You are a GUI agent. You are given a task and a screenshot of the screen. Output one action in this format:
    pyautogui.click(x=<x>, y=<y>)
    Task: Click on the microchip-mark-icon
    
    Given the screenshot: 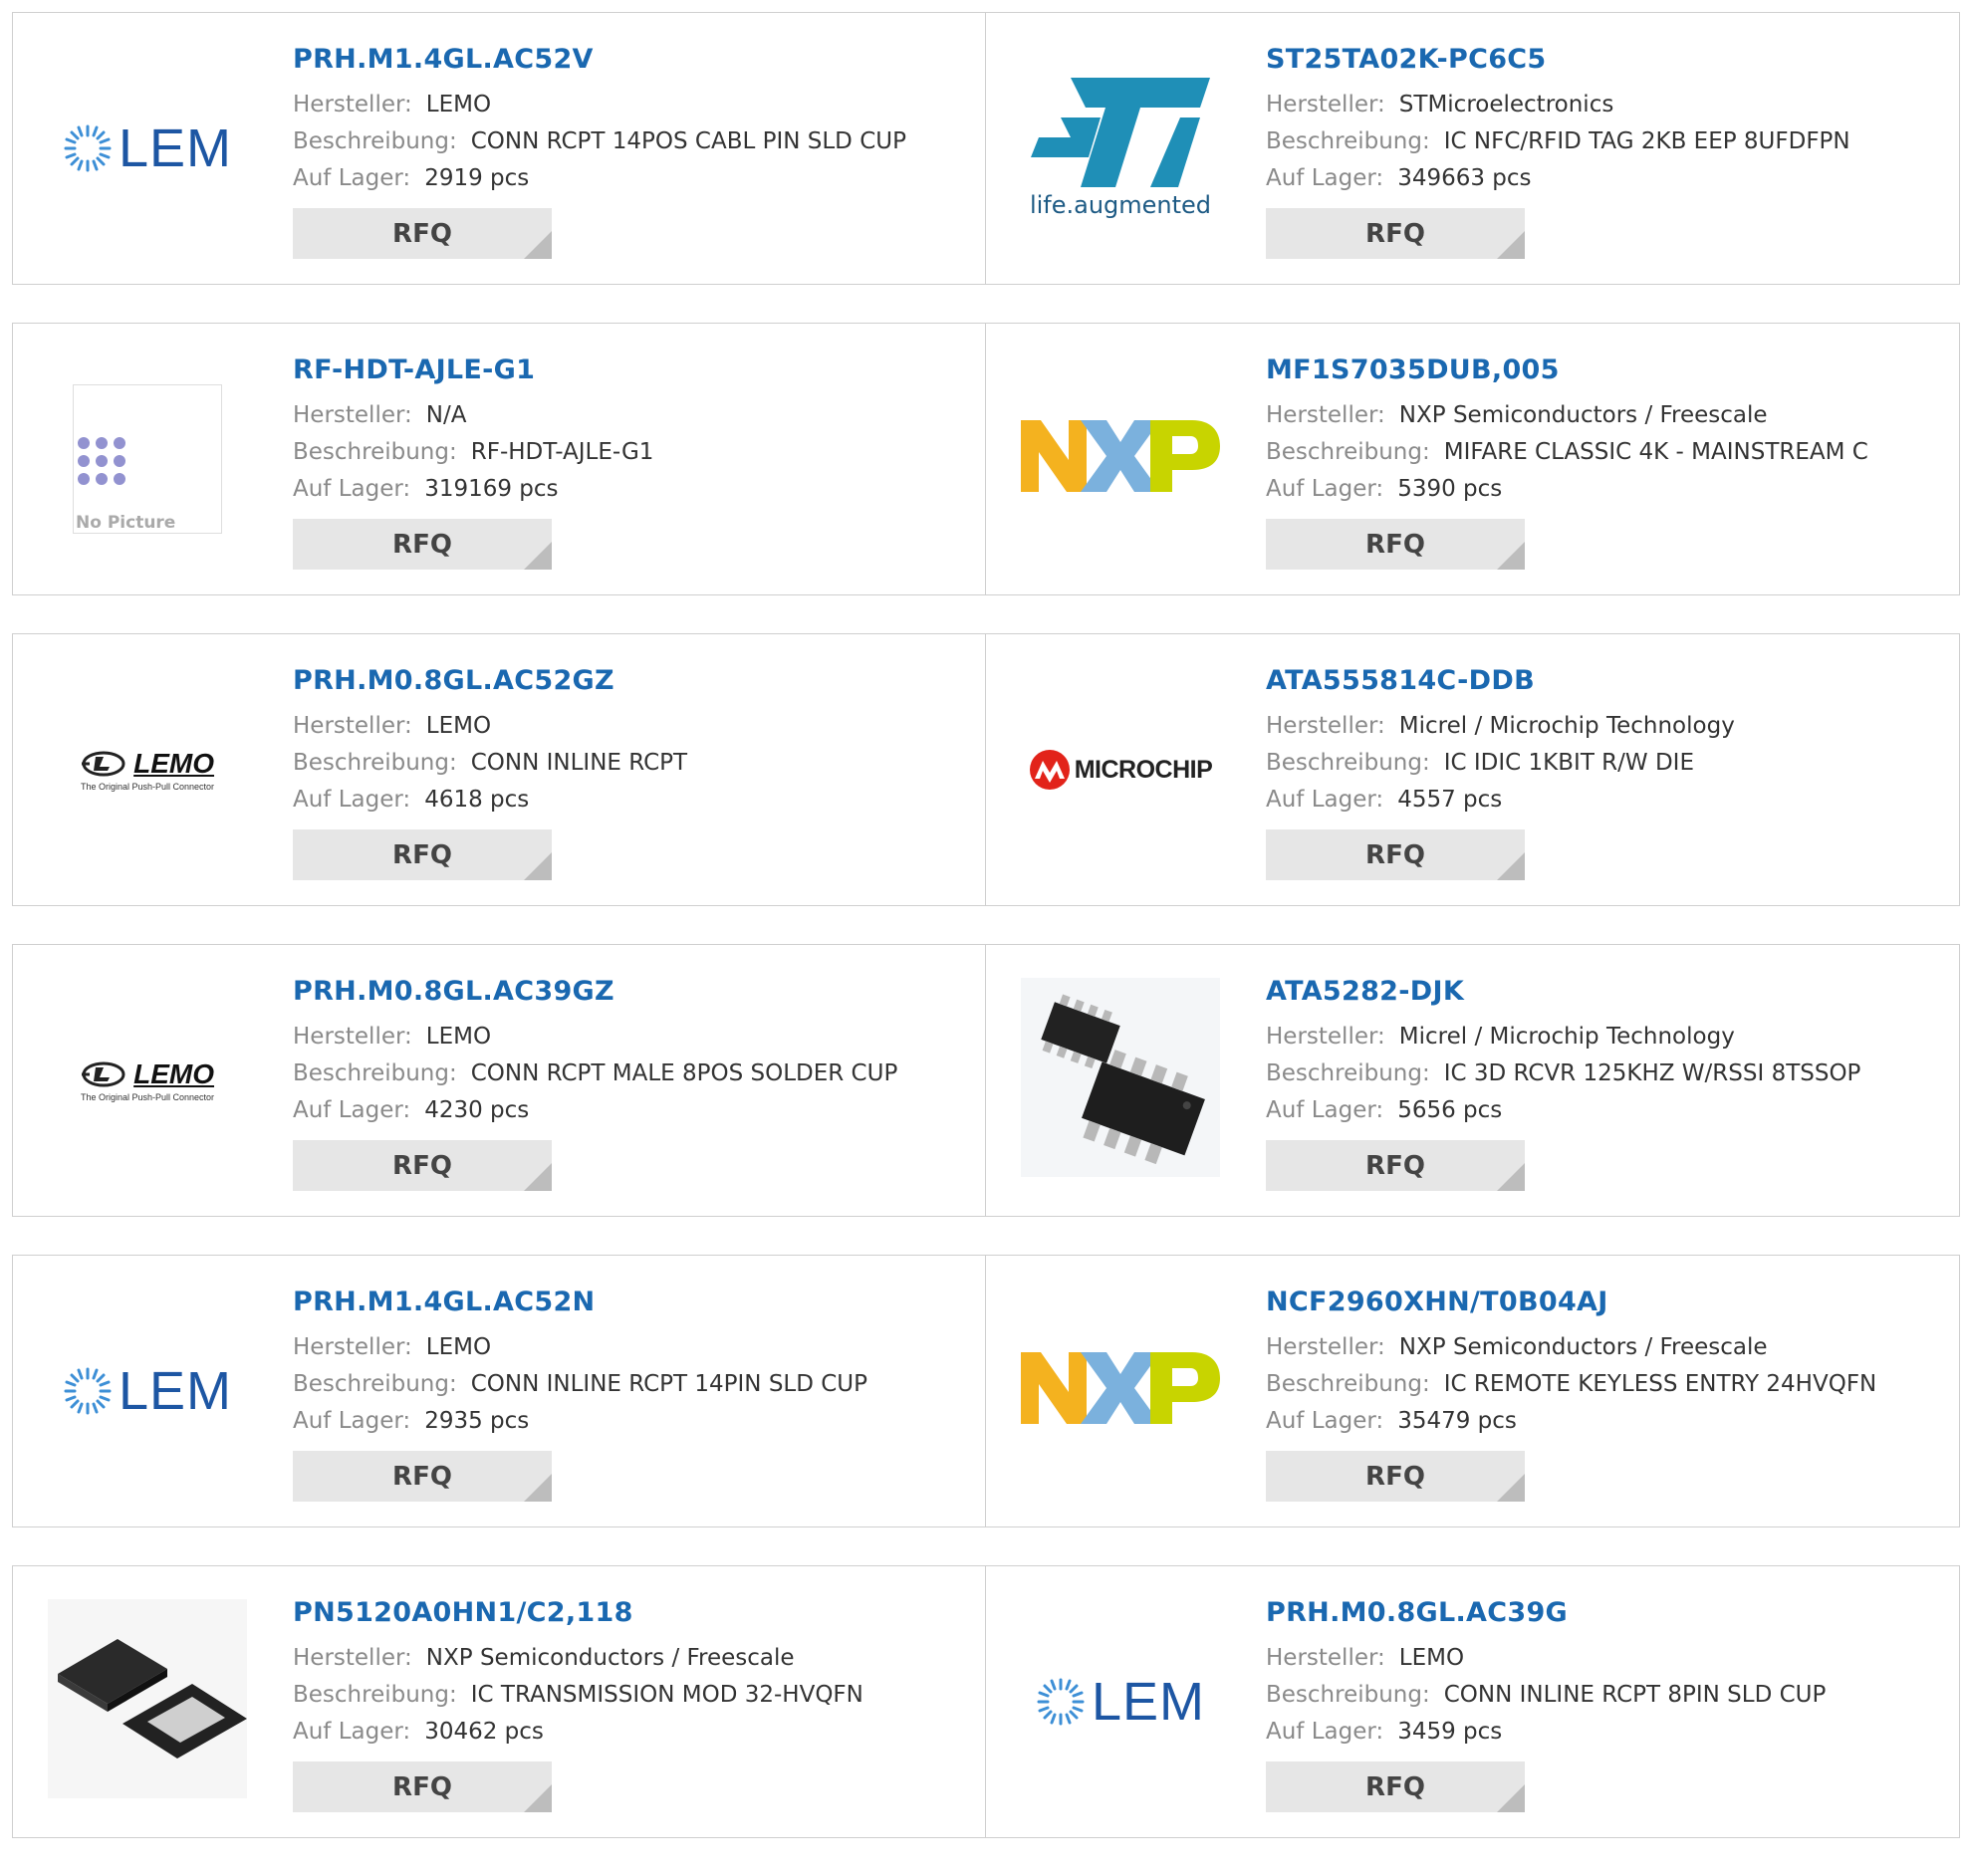 What is the action you would take?
    pyautogui.click(x=1049, y=770)
    